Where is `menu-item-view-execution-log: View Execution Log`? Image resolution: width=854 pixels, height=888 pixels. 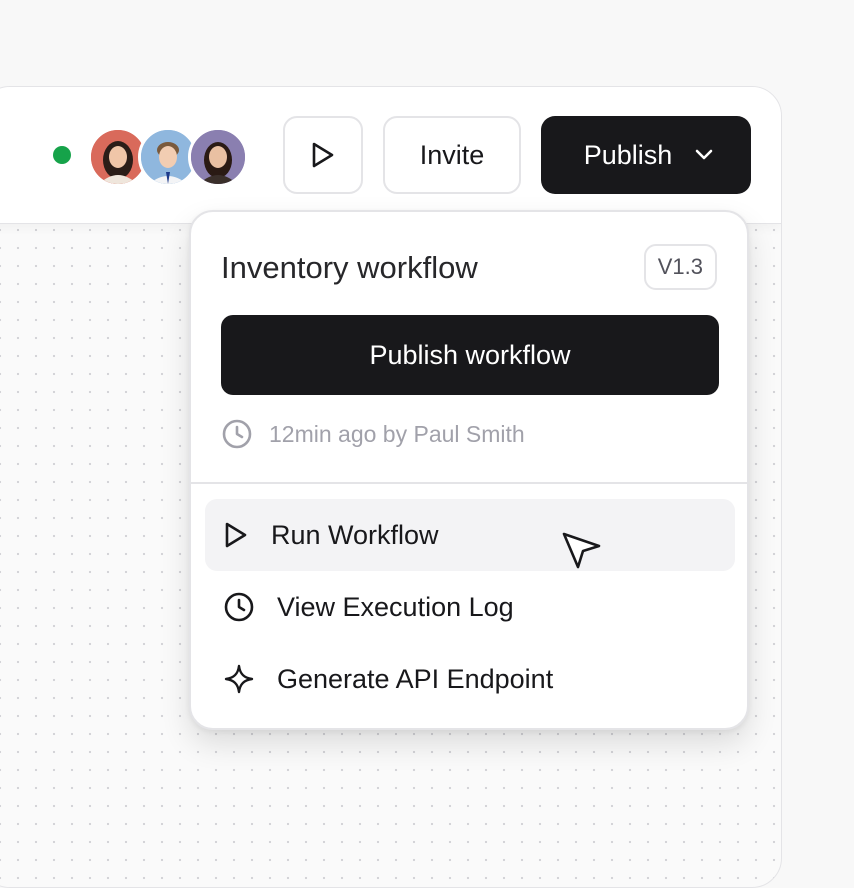 menu-item-view-execution-log: View Execution Log is located at coordinates (470, 607).